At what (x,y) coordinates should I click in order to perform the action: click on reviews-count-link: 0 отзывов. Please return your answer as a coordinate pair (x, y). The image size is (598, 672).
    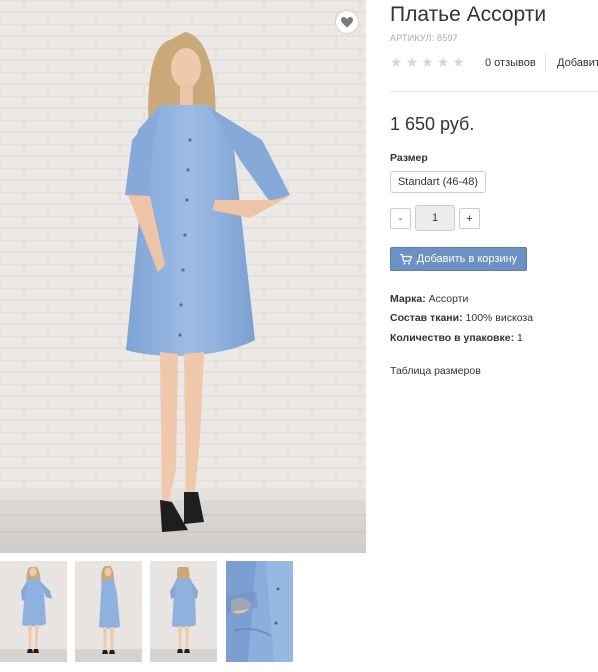
    Looking at the image, I should click on (510, 63).